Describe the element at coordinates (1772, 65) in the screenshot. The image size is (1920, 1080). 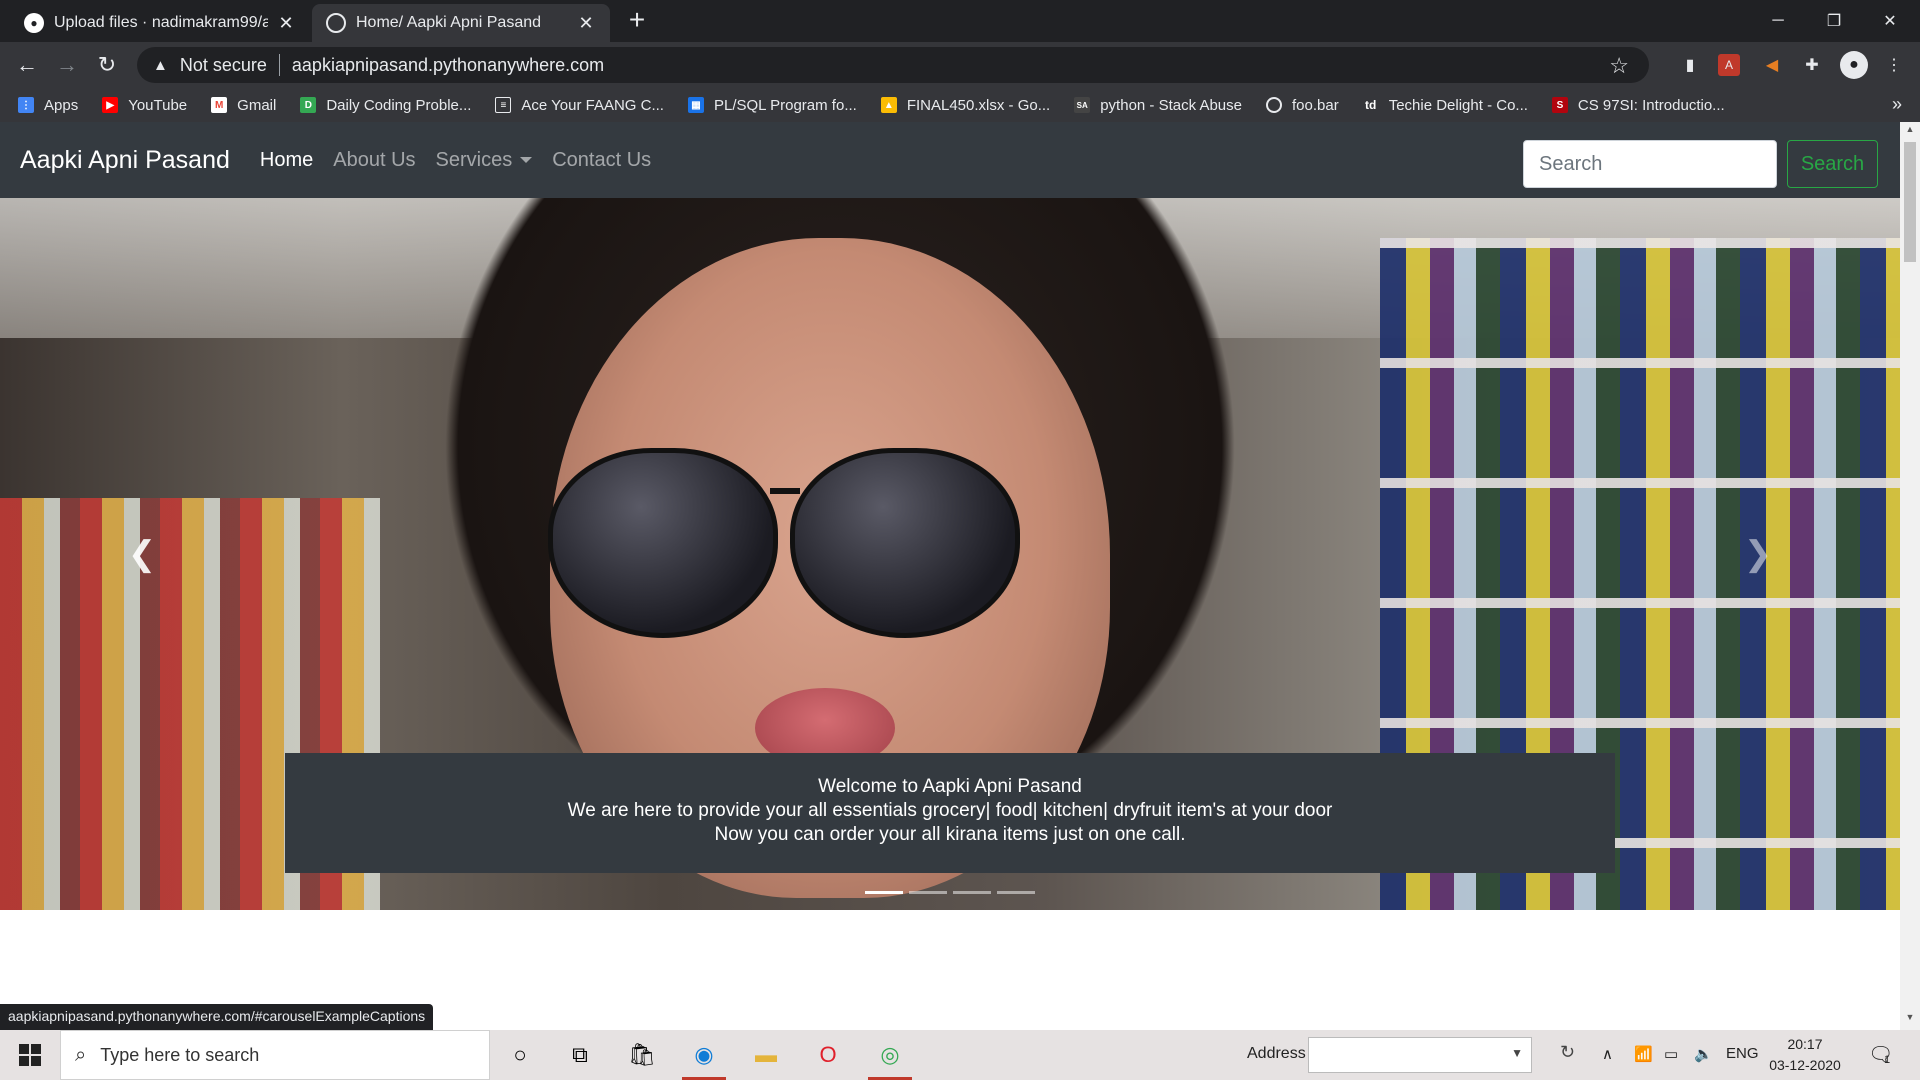
I see `megaphone-extension-icon: ◀` at that location.